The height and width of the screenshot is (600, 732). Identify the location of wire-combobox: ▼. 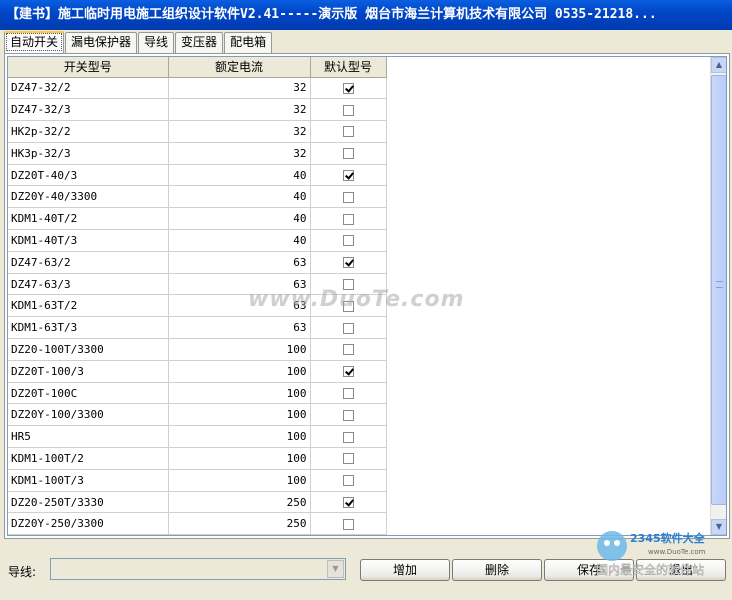
(198, 569).